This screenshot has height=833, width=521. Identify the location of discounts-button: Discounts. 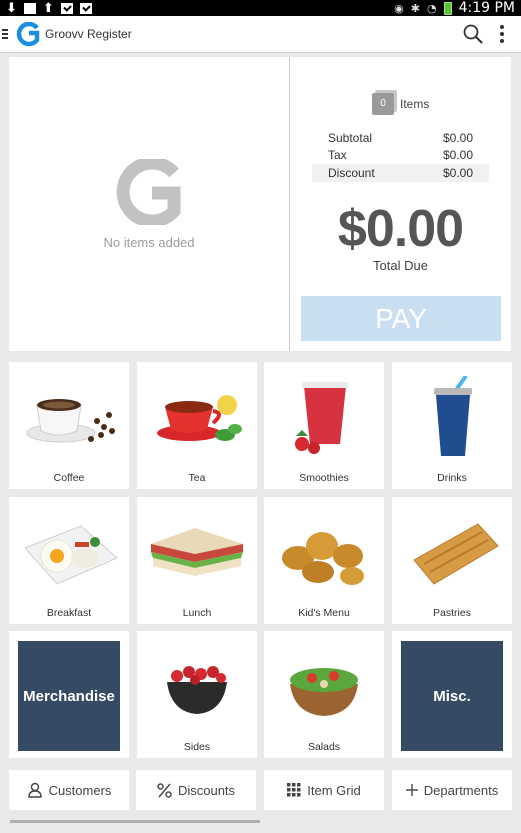
(196, 790).